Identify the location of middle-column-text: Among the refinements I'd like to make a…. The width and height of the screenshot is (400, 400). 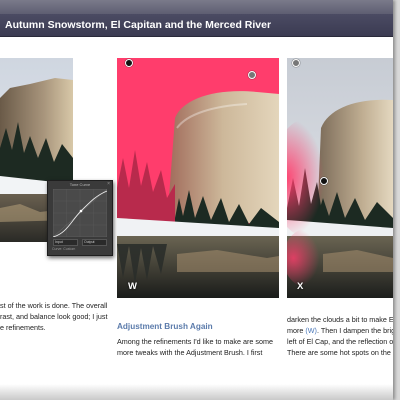
(195, 347).